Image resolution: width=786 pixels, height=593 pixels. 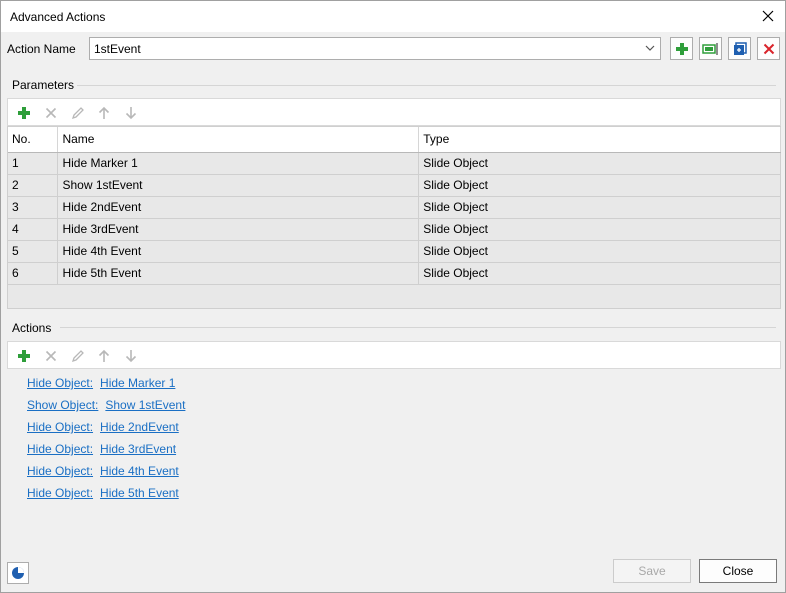 I want to click on action-statement: Hide Object: Hide 3rdEvent, so click(x=106, y=452).